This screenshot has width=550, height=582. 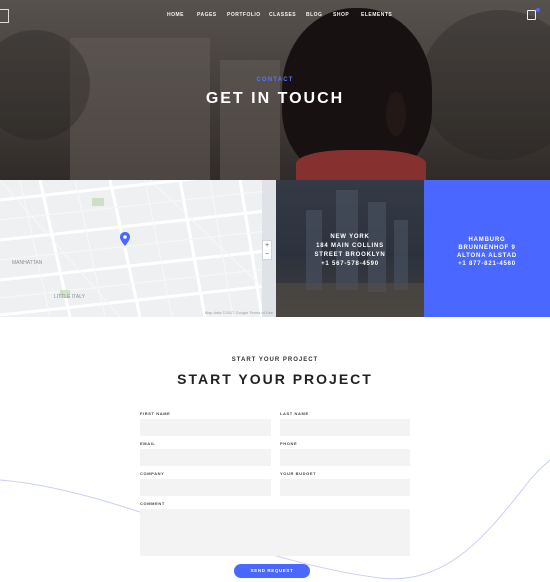 I want to click on email-field, so click(x=205, y=457).